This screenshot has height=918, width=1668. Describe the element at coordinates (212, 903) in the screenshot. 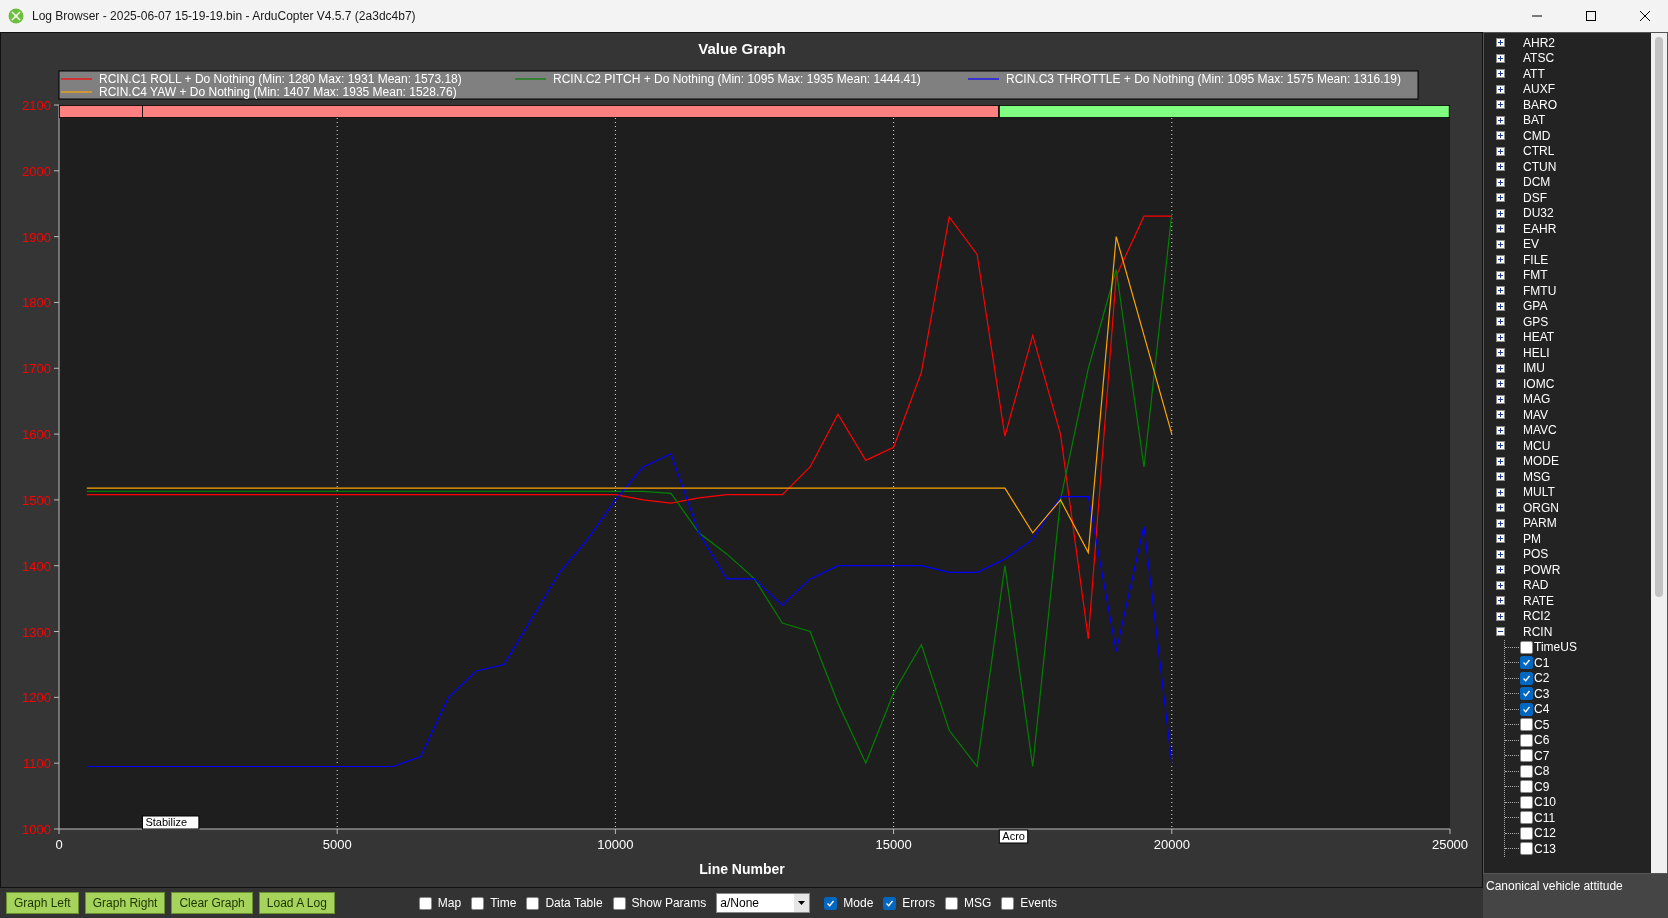

I see `action-button: Clear Graph` at that location.